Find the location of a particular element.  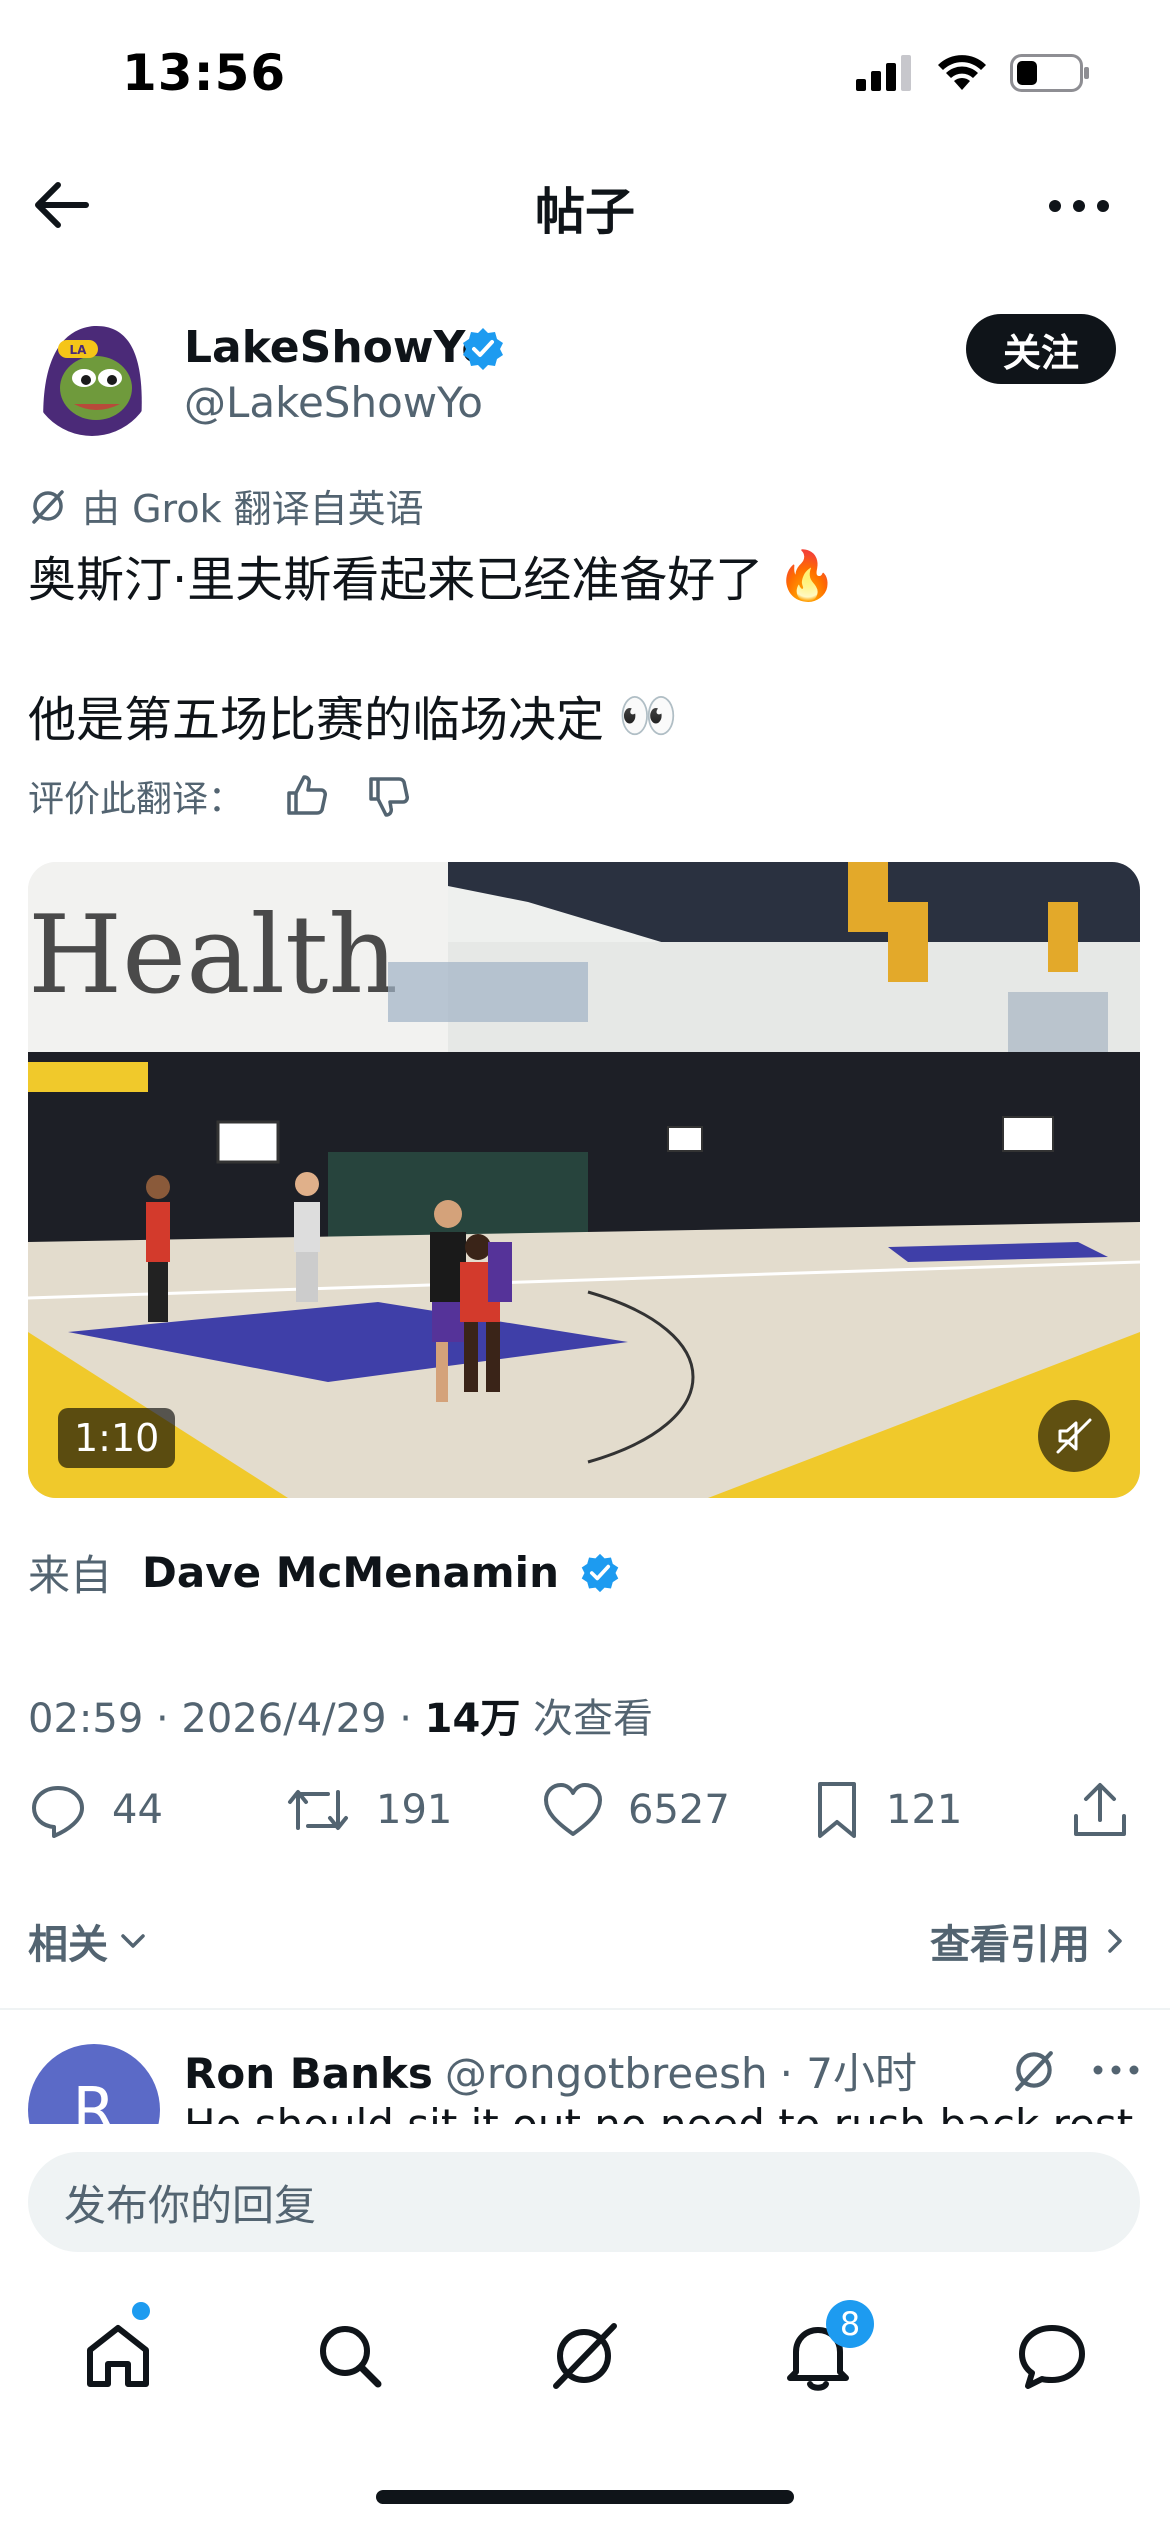

home-icon is located at coordinates (118, 2356).